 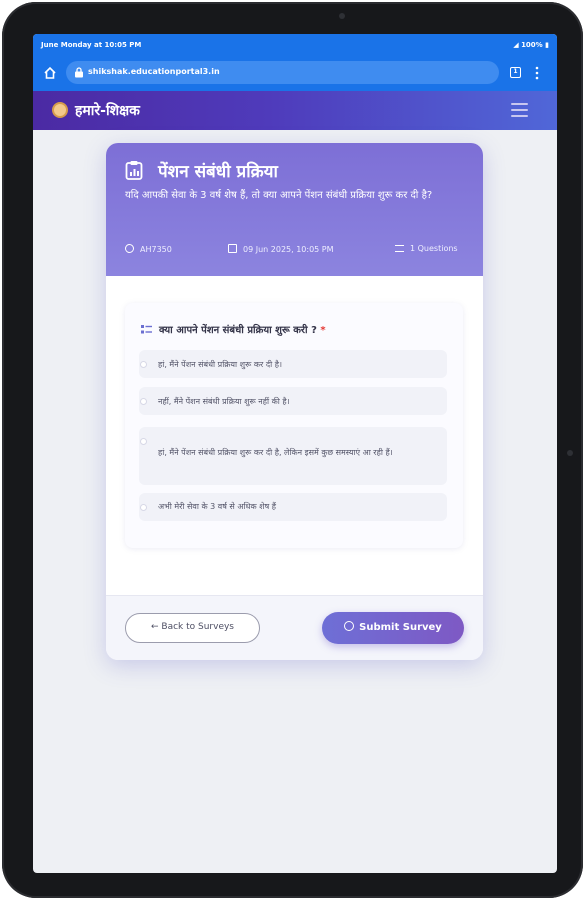 What do you see at coordinates (129, 248) in the screenshot?
I see `user-icon` at bounding box center [129, 248].